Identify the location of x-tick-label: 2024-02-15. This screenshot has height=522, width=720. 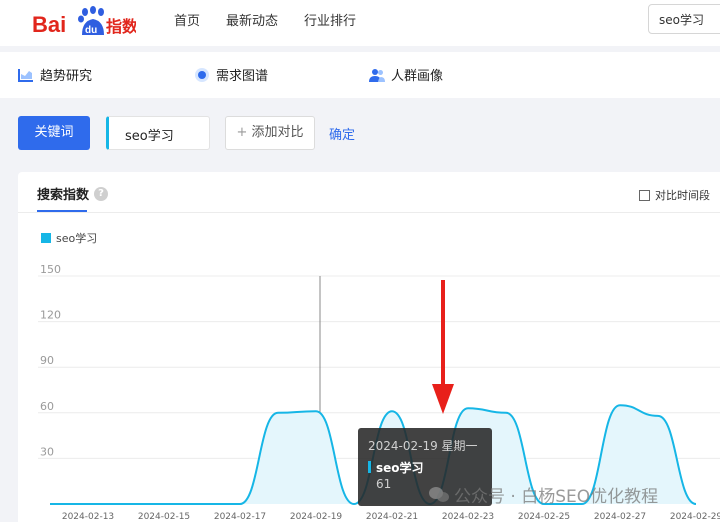
(164, 517).